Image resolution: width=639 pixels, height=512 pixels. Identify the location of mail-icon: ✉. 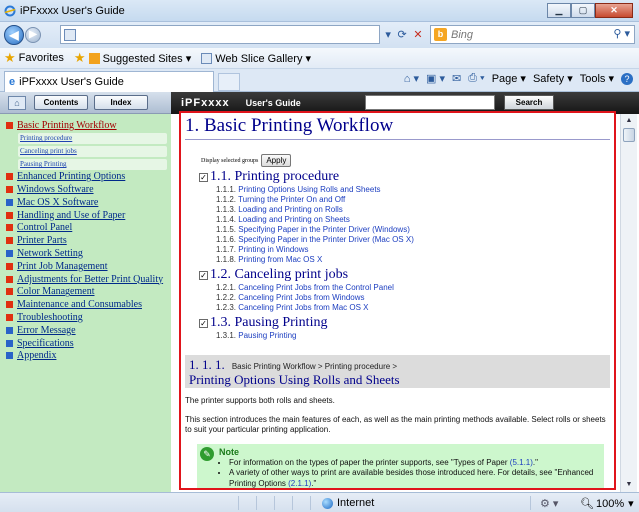
(456, 78).